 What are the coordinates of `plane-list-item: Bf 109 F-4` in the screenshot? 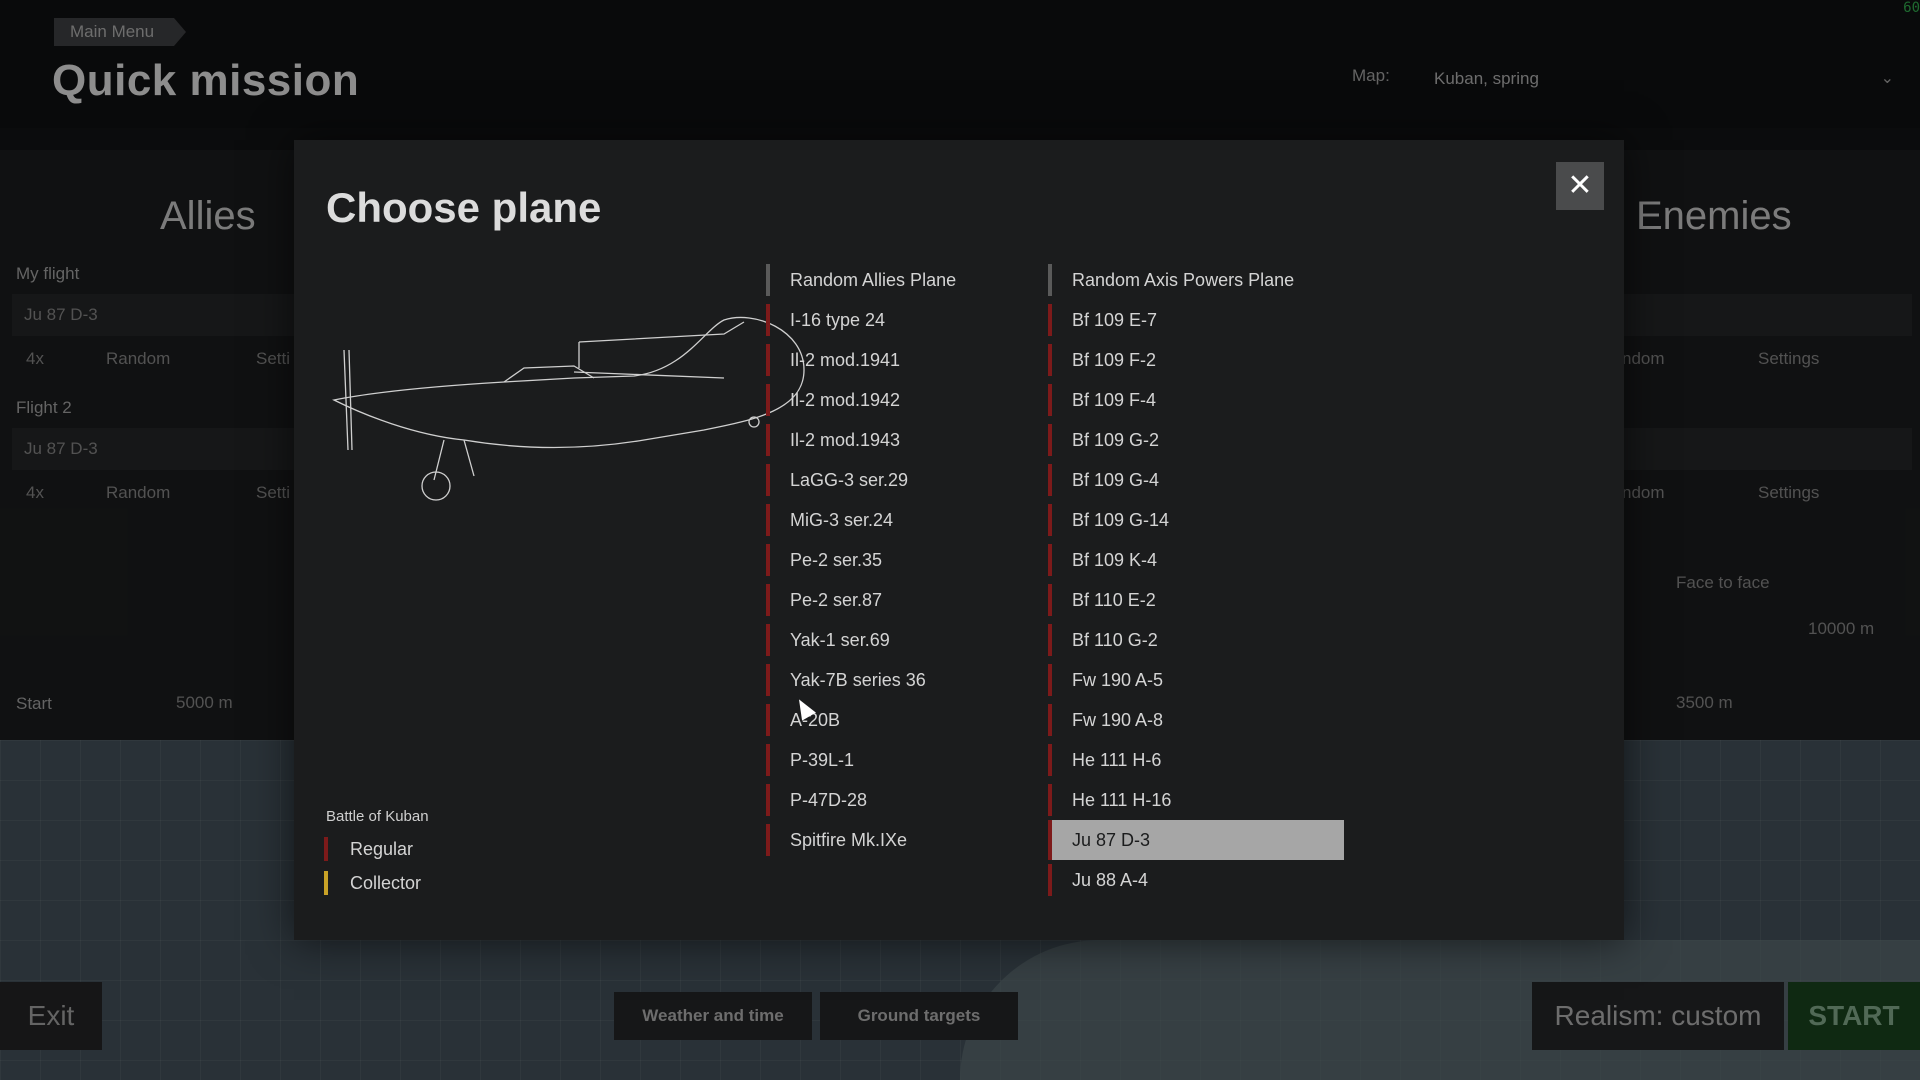 It's located at (1196, 400).